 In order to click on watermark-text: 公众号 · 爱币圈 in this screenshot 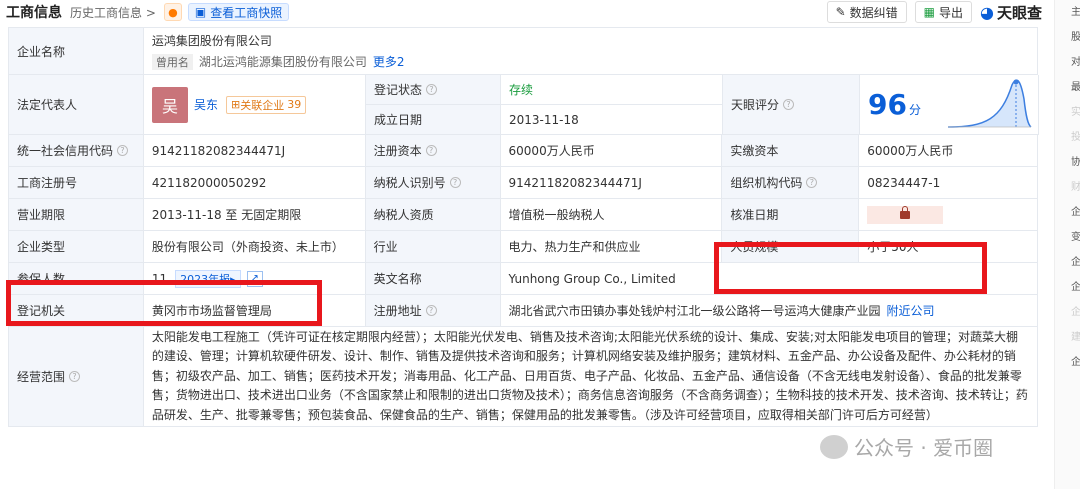, I will do `click(924, 448)`.